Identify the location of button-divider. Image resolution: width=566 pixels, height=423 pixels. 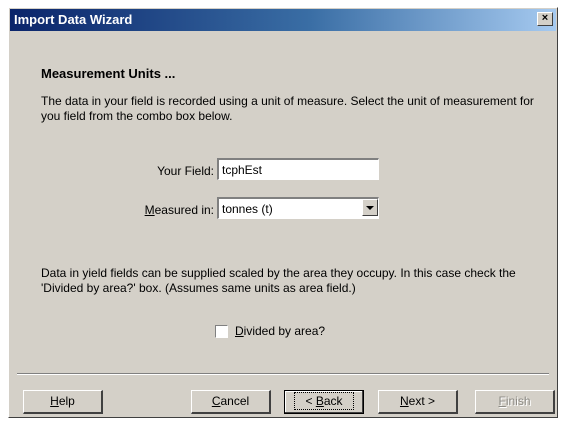
(283, 374).